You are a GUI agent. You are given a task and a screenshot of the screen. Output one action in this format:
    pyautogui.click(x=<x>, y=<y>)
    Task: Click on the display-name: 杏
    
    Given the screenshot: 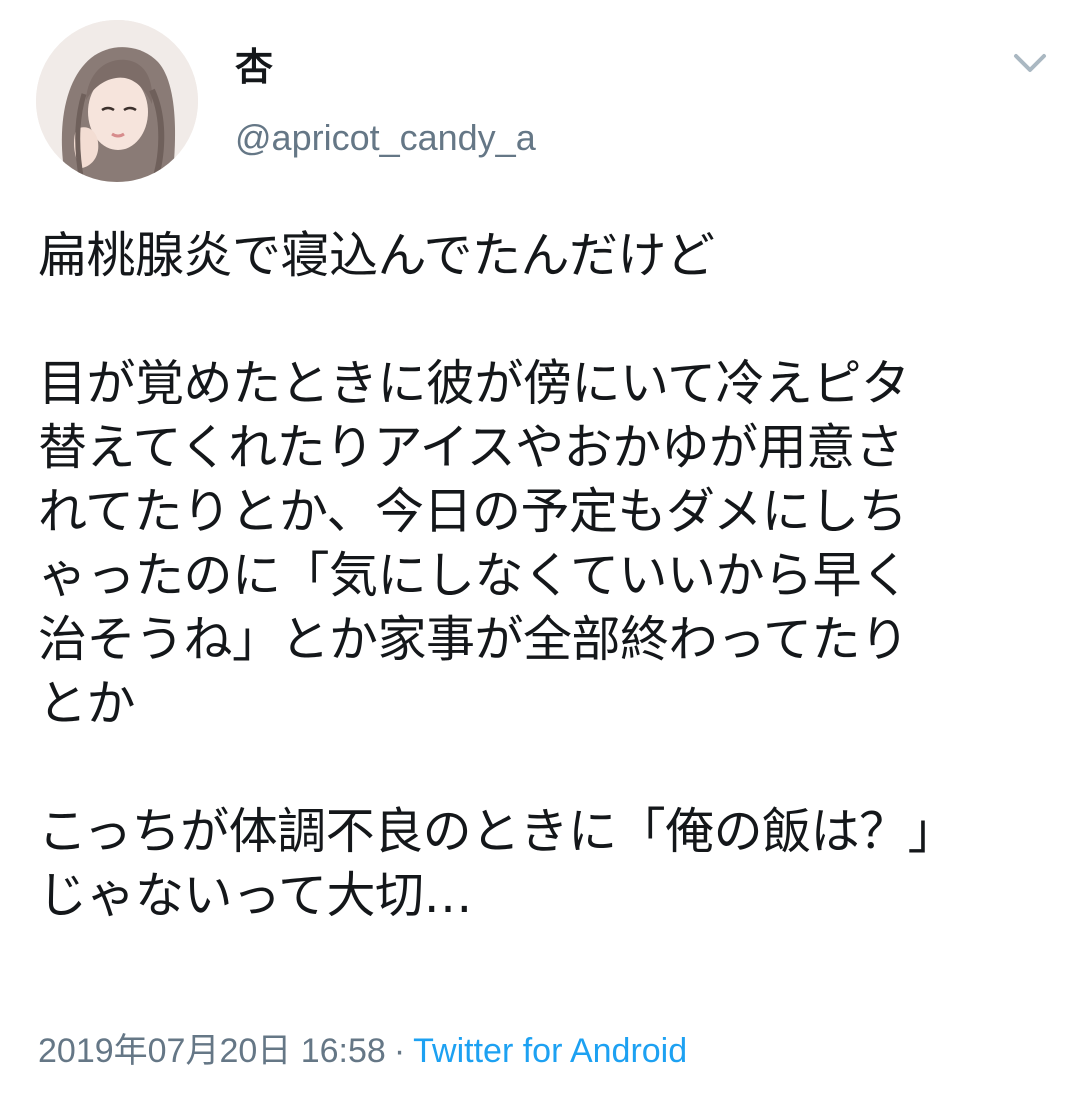 What is the action you would take?
    pyautogui.click(x=254, y=67)
    